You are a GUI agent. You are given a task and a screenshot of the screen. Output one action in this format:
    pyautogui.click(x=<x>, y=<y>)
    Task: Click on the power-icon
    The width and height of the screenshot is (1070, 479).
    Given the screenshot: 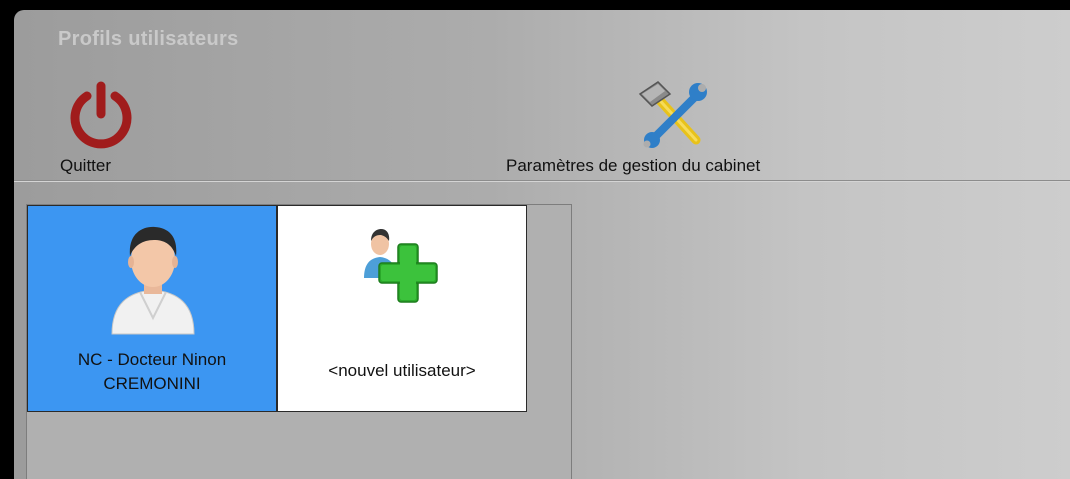 What is the action you would take?
    pyautogui.click(x=101, y=115)
    